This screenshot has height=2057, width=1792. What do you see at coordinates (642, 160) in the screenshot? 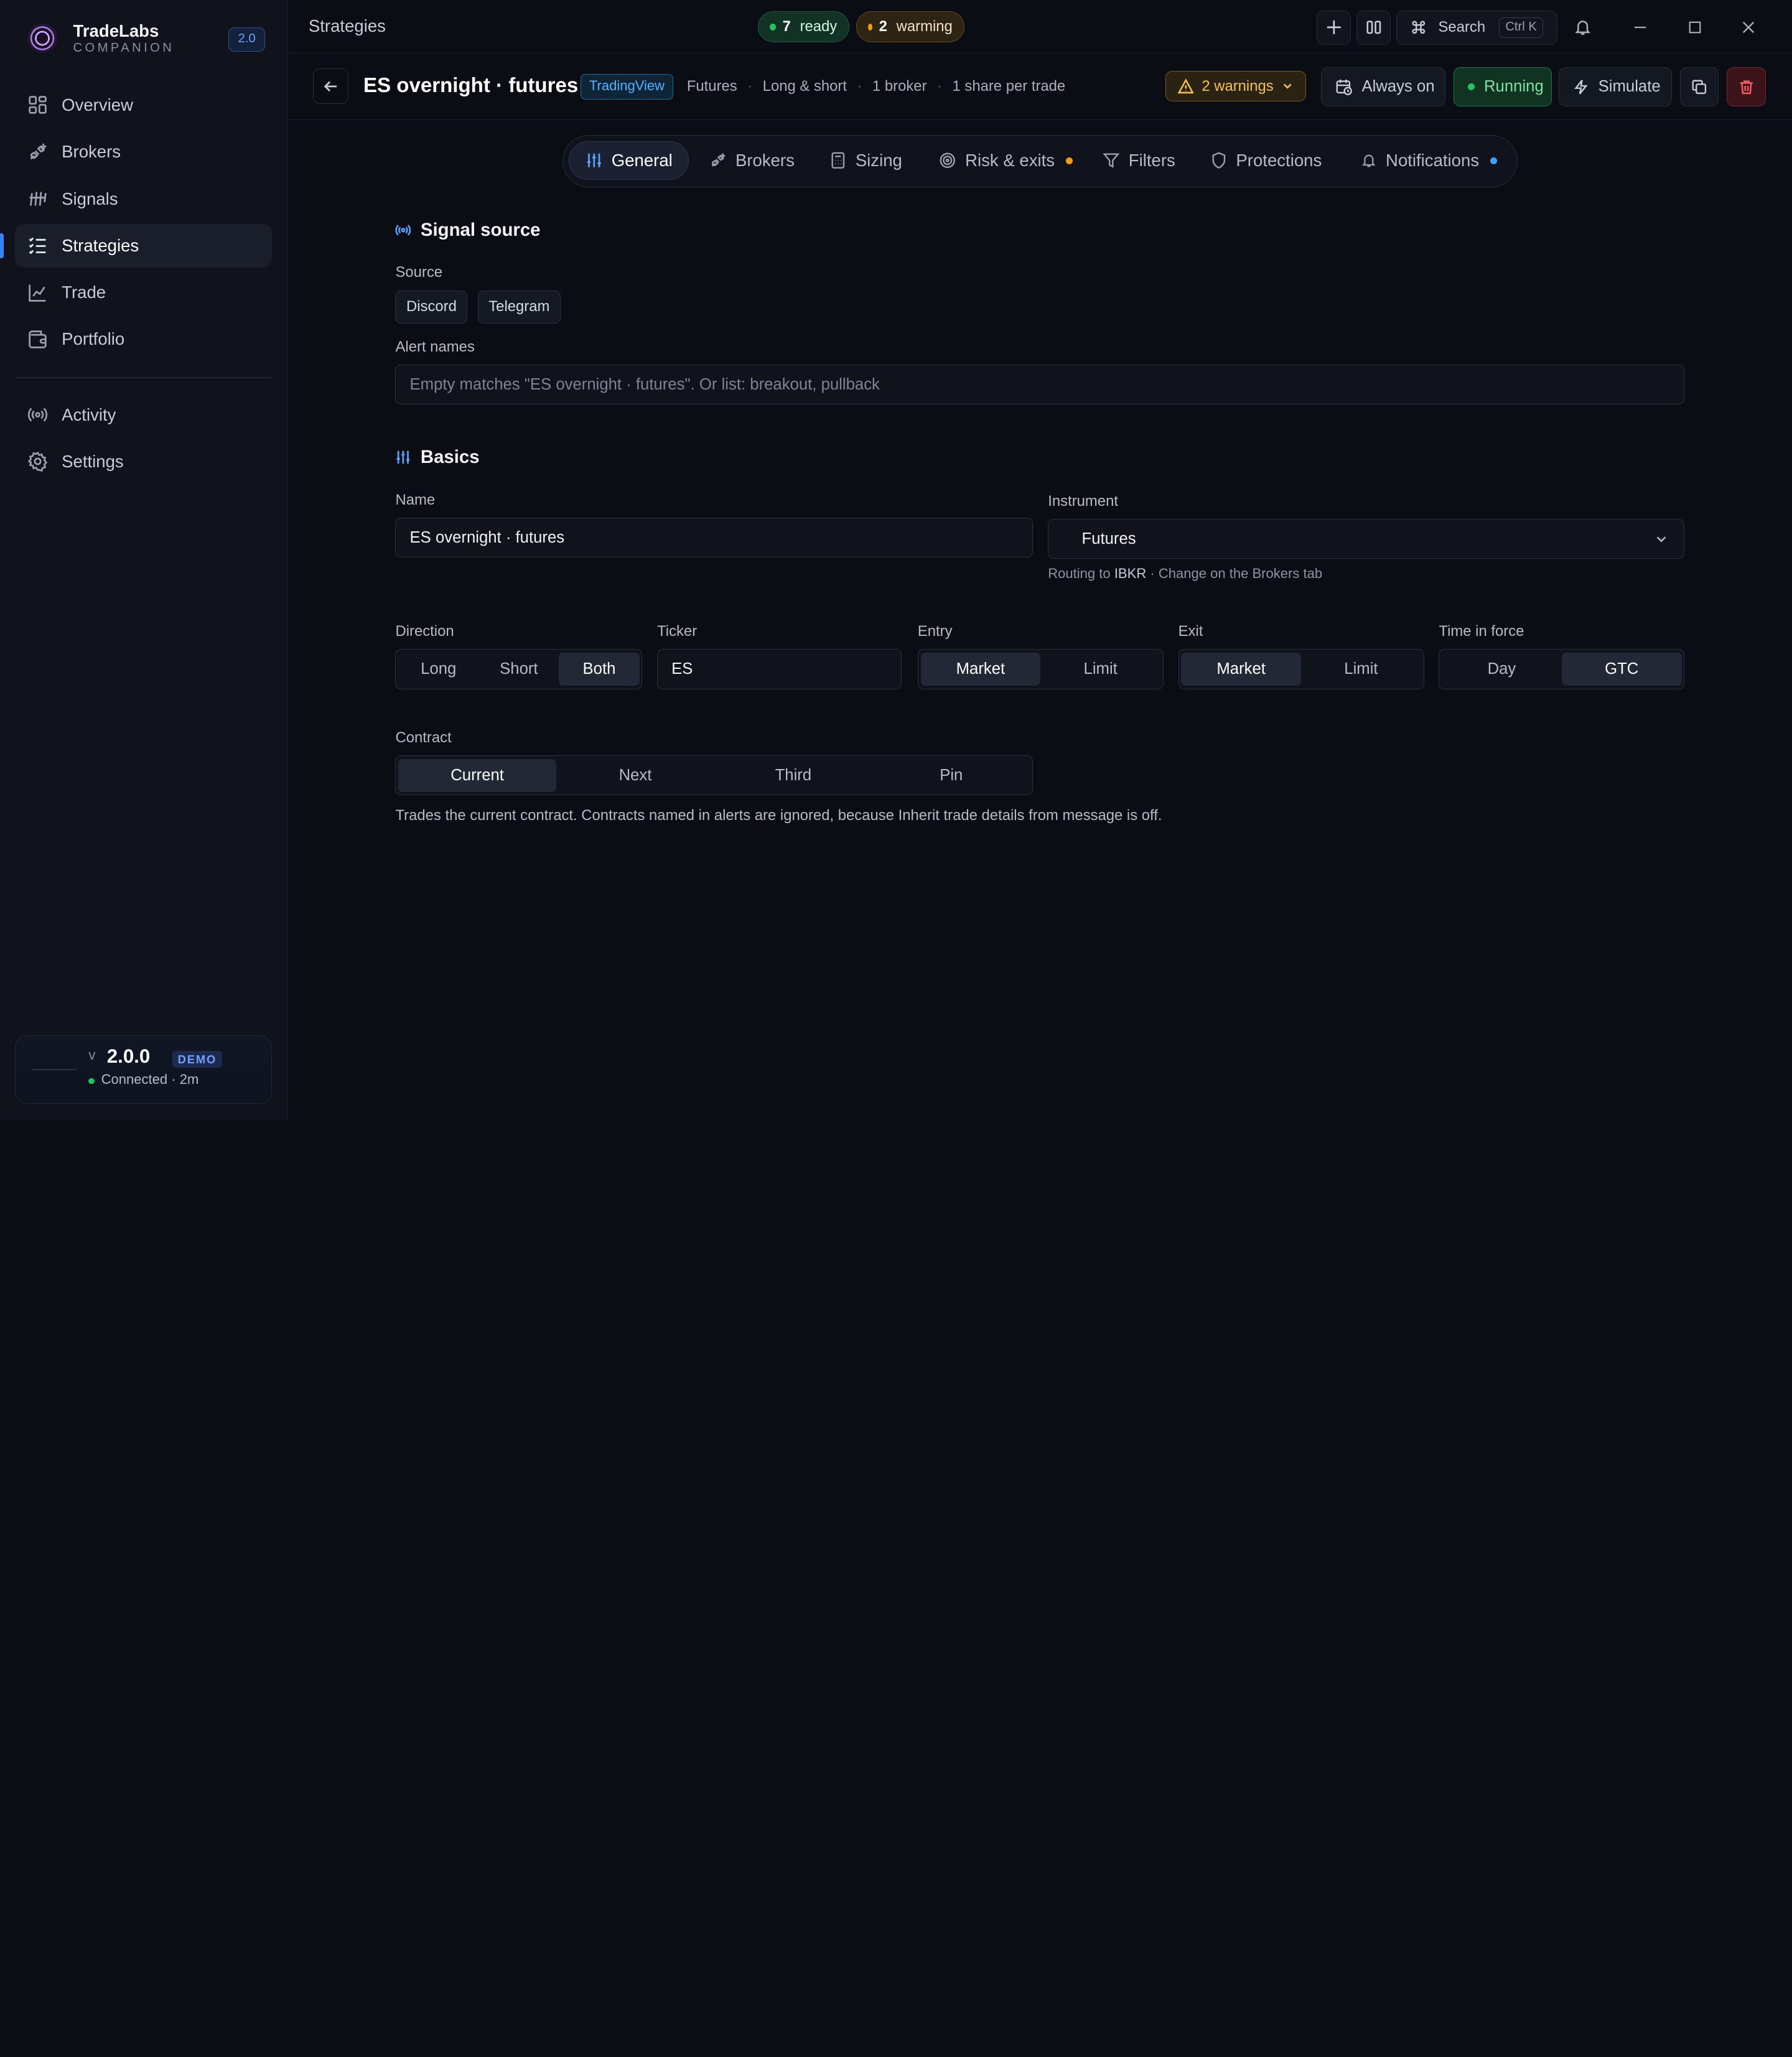
I see `tab-label: General` at bounding box center [642, 160].